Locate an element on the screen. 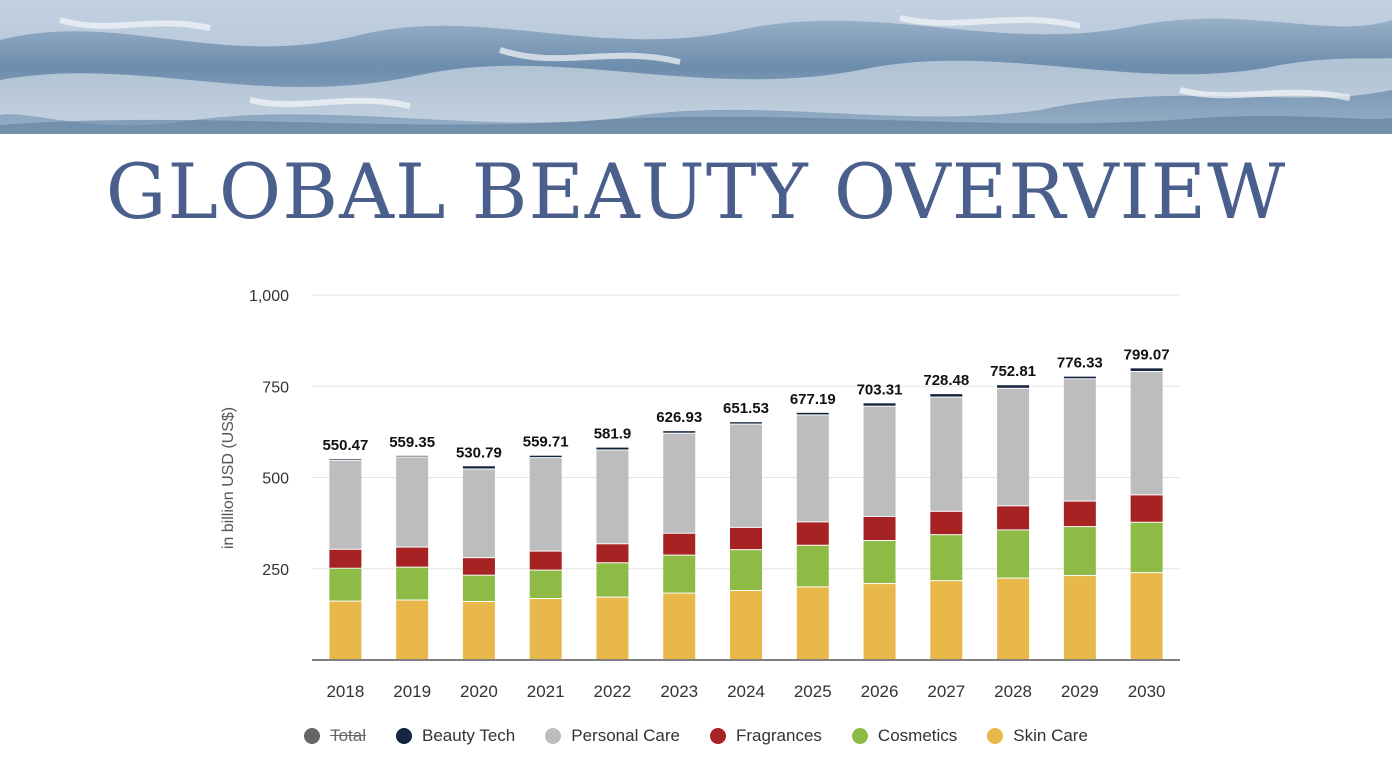  legend-item-skin-care: Skin Care is located at coordinates (1037, 736).